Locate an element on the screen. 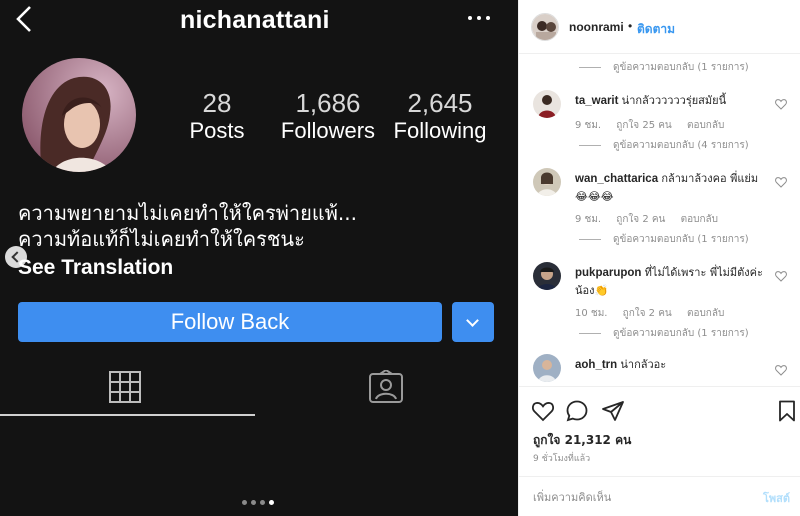 Image resolution: width=800 pixels, height=516 pixels. comment-icon is located at coordinates (577, 411).